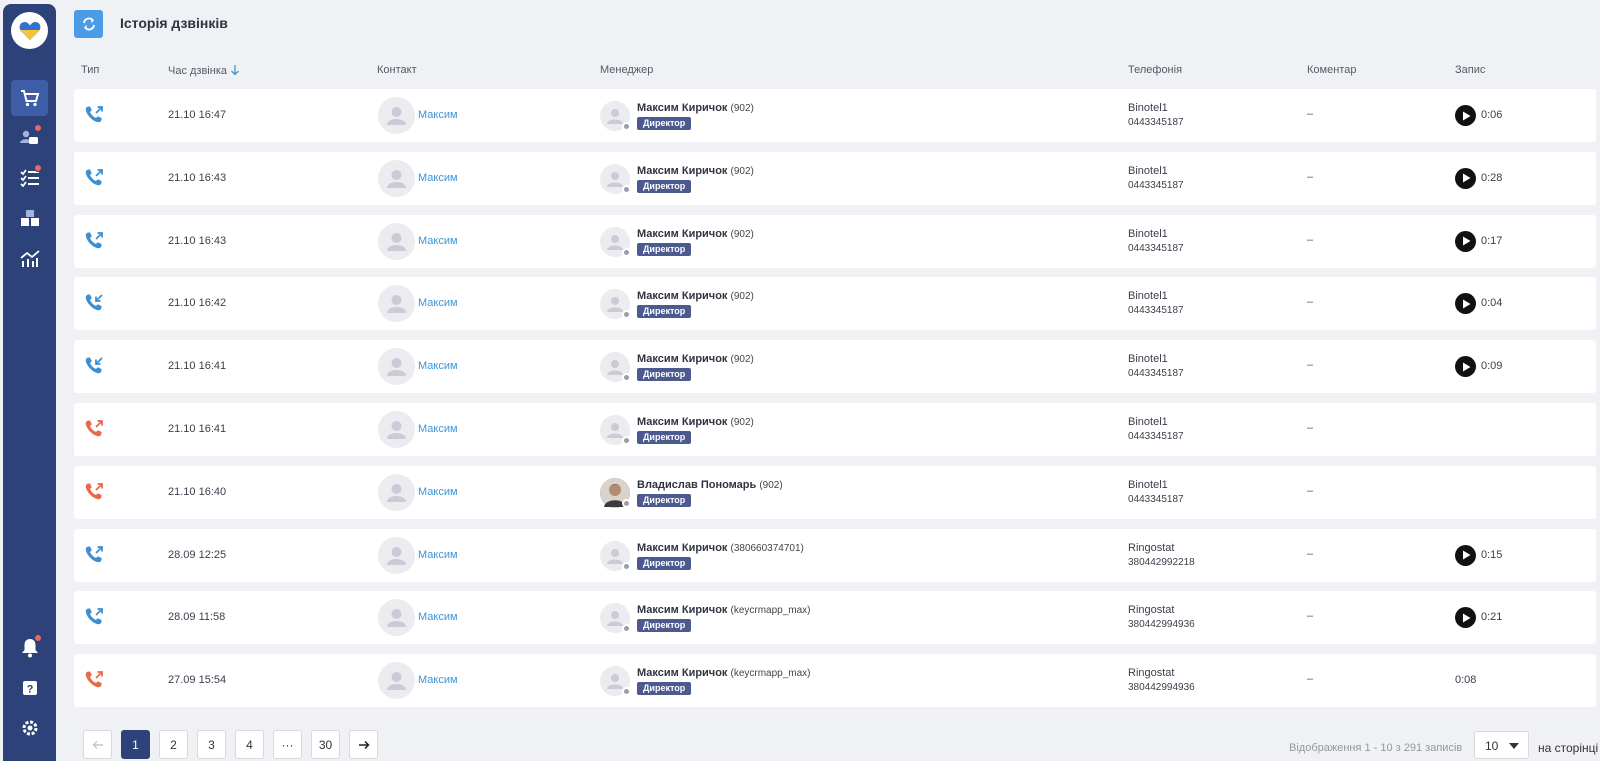  I want to click on manager-avatar, so click(615, 681).